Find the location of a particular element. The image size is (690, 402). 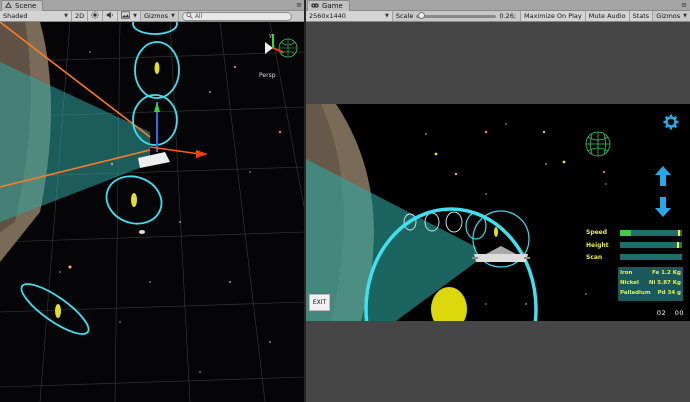

scene-tabbar: Scene ≡ is located at coordinates (152, 5).